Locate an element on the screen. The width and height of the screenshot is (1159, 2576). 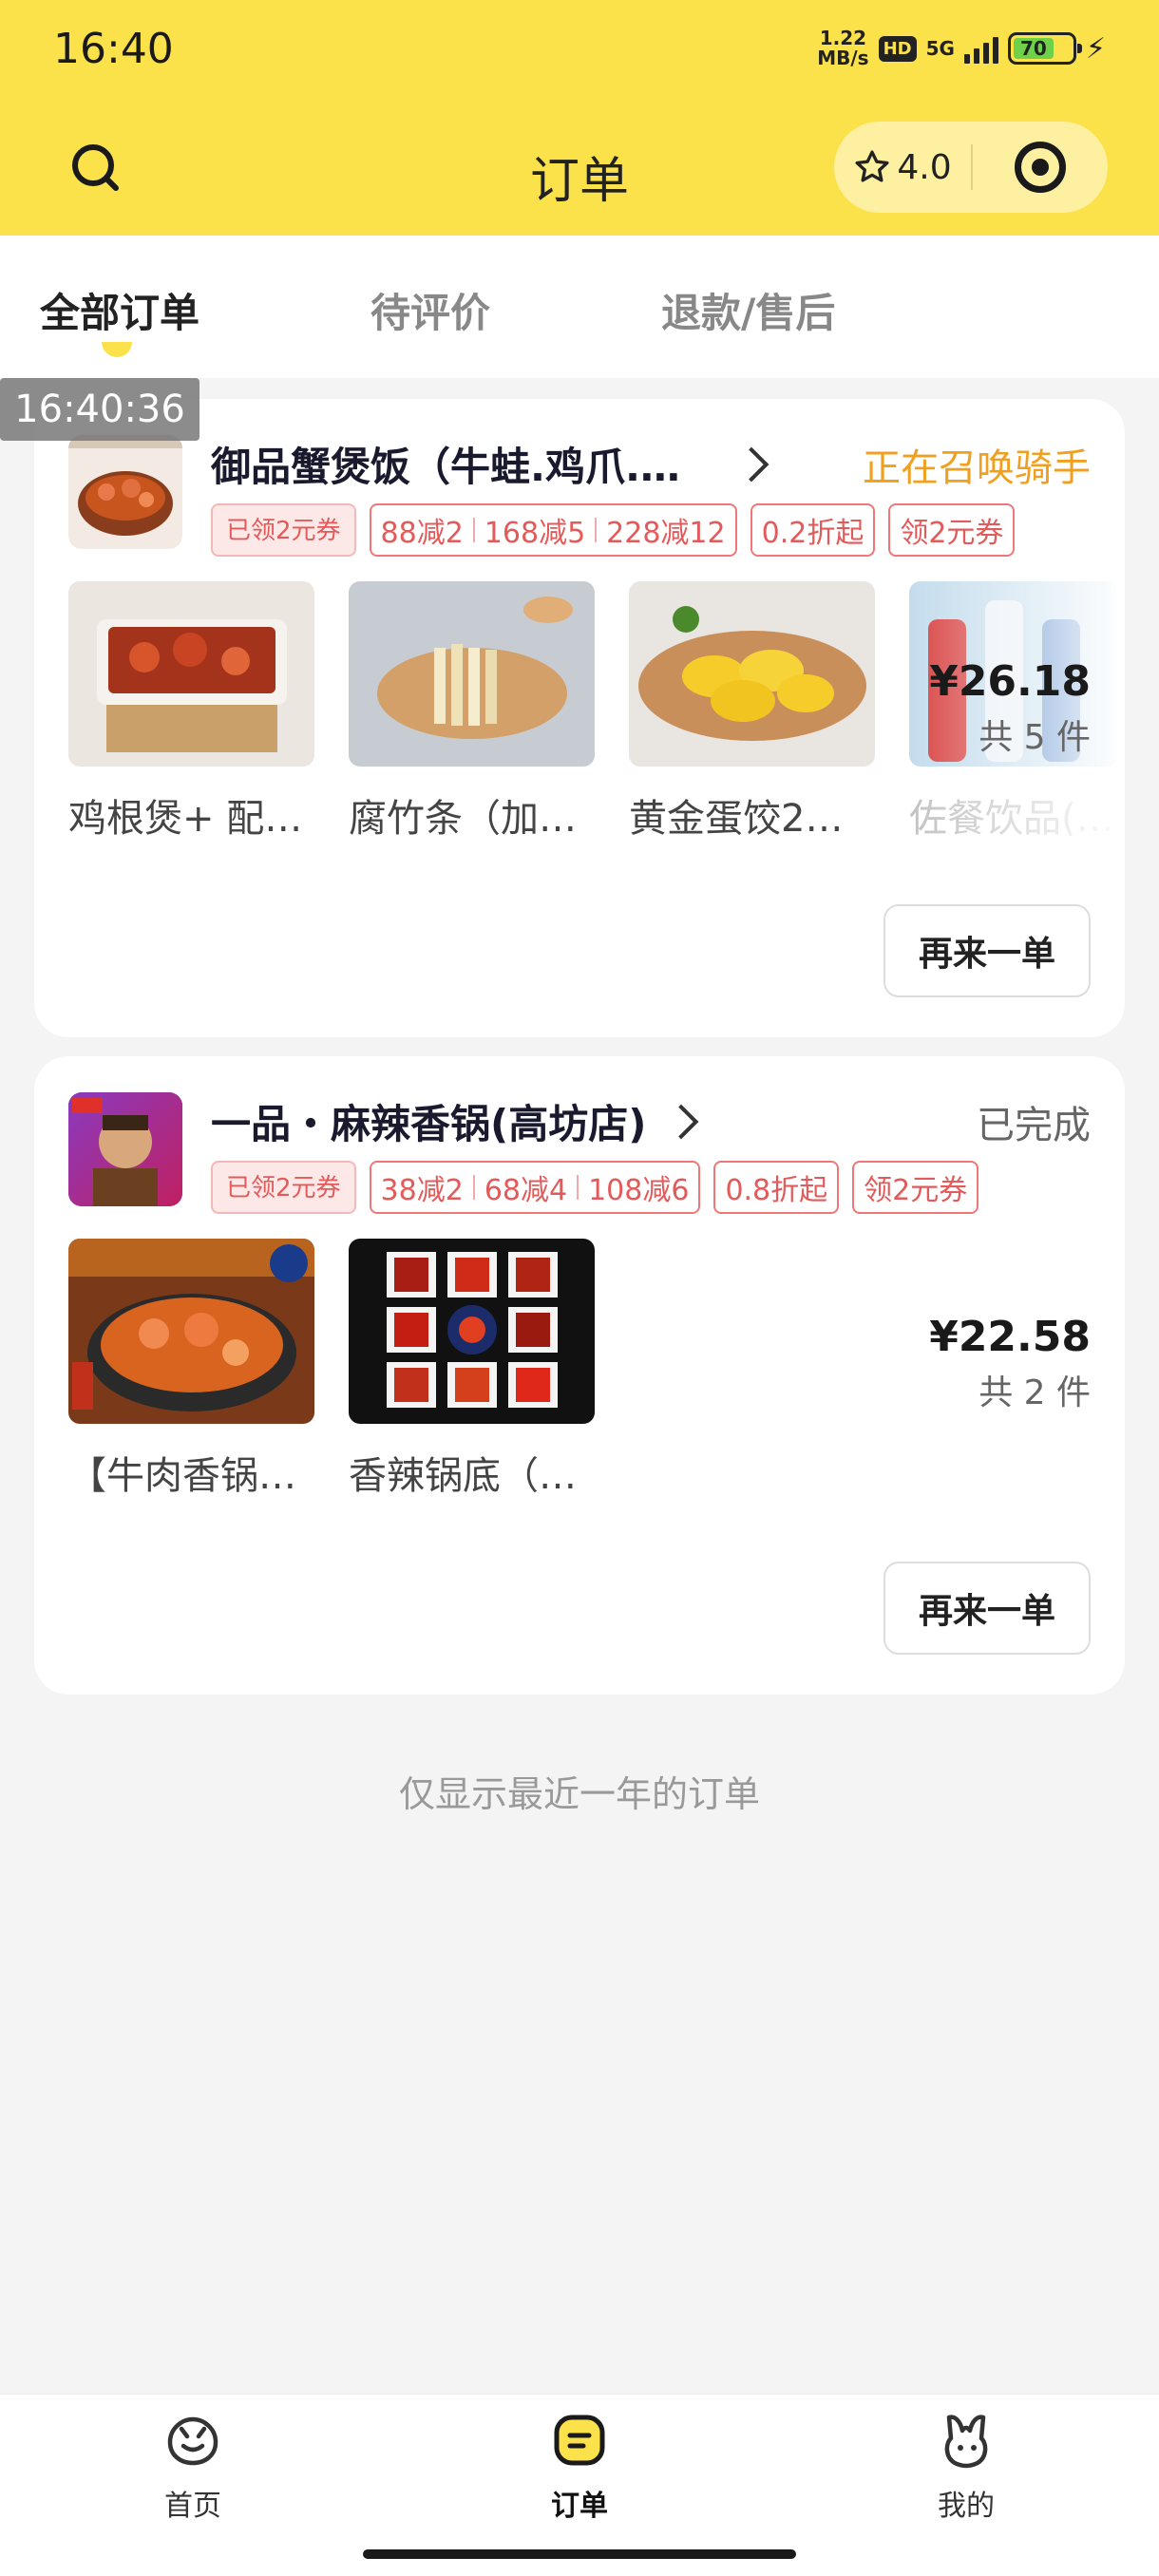
charging-icon: ⚡ is located at coordinates (1095, 48).